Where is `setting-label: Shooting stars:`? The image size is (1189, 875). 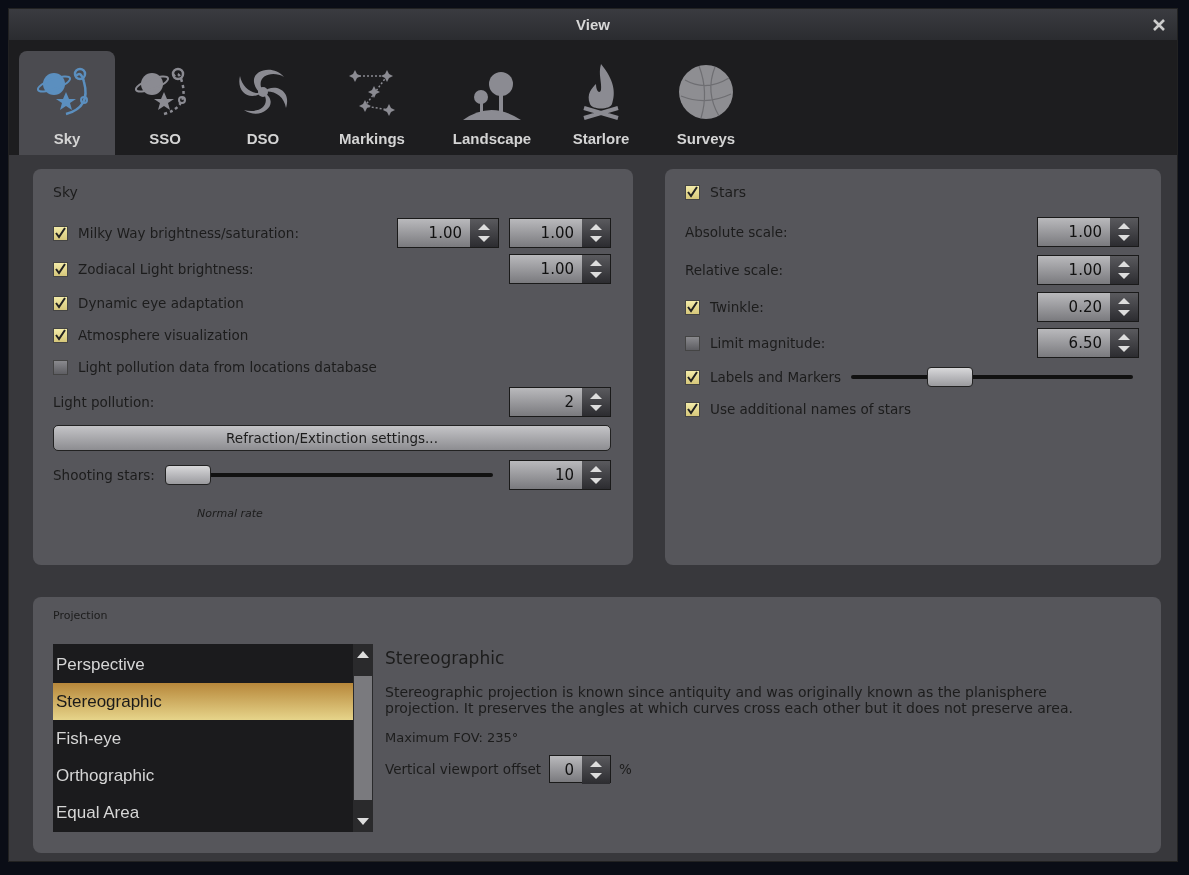
setting-label: Shooting stars: is located at coordinates (104, 475).